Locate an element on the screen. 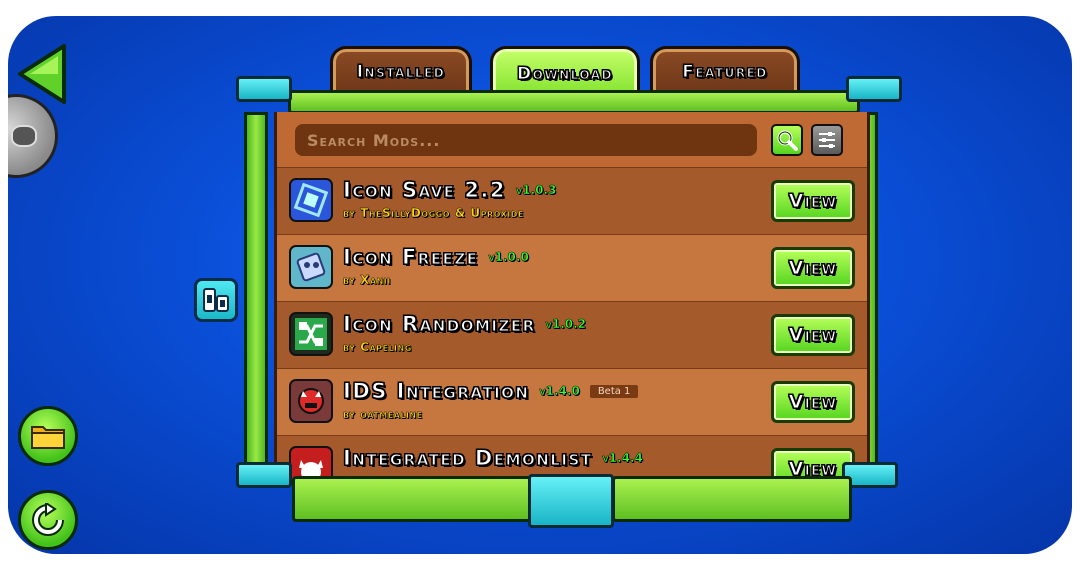 This screenshot has height=570, width=1080. icon-randomizer-logo-icon is located at coordinates (311, 334).